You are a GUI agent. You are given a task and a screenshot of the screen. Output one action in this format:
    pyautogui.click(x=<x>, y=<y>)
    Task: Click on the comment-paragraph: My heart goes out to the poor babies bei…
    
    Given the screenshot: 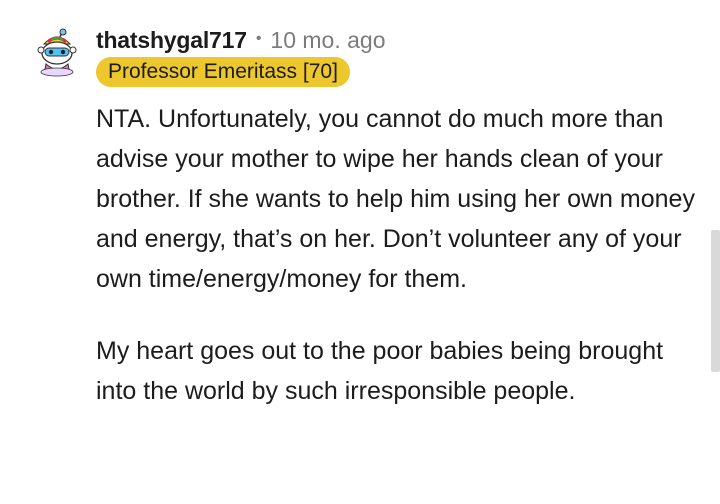 What is the action you would take?
    pyautogui.click(x=380, y=371)
    